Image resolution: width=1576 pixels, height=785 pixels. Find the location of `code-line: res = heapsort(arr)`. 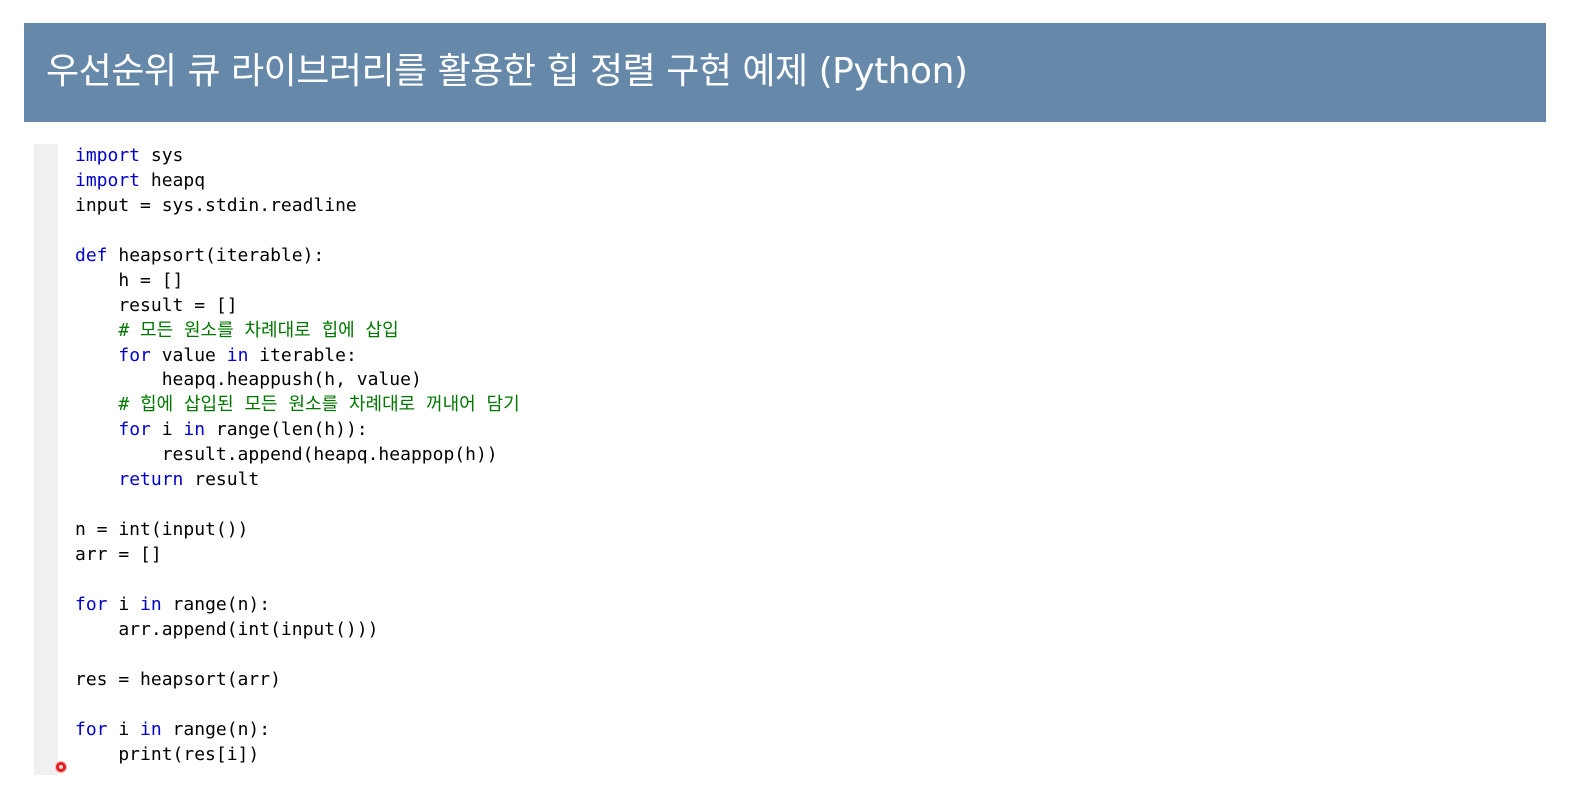

code-line: res = heapsort(arr) is located at coordinates (297, 680).